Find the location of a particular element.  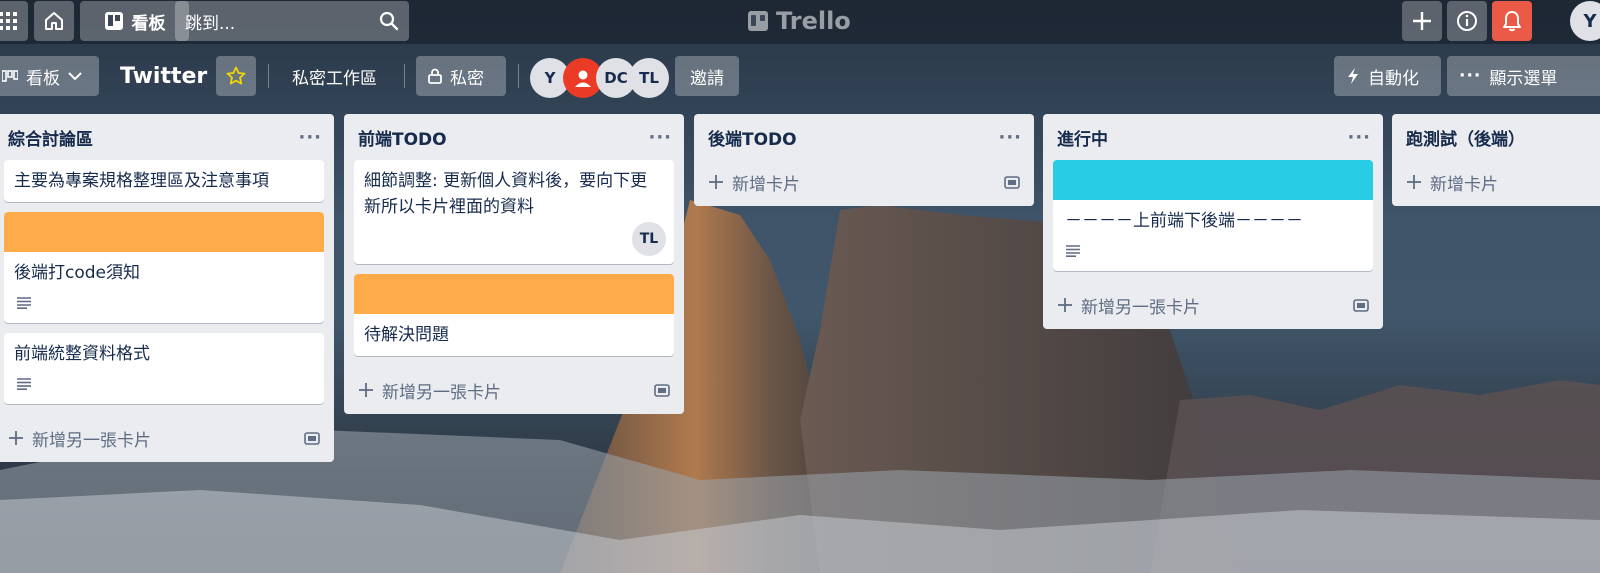

app-header: 看板 跳到... Trello Y is located at coordinates (800, 22).